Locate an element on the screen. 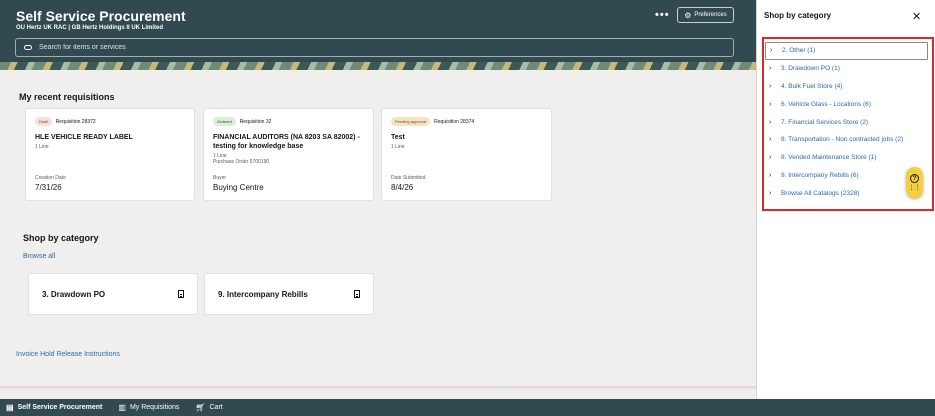 This screenshot has width=935, height=416. category-item: › 9. Intercompany Rebills (6) is located at coordinates (846, 176).